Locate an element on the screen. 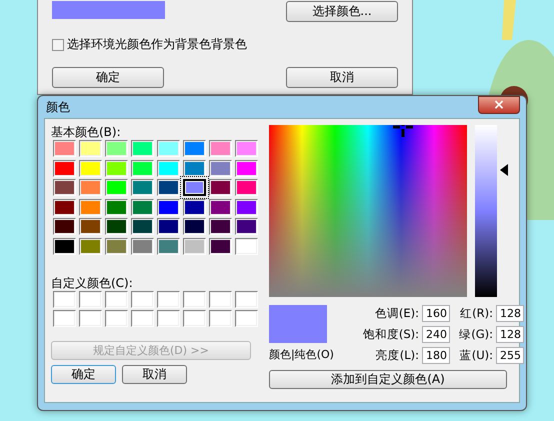 This screenshot has width=554, height=421. basic-colors-label: 基本颜色(B): is located at coordinates (86, 132).